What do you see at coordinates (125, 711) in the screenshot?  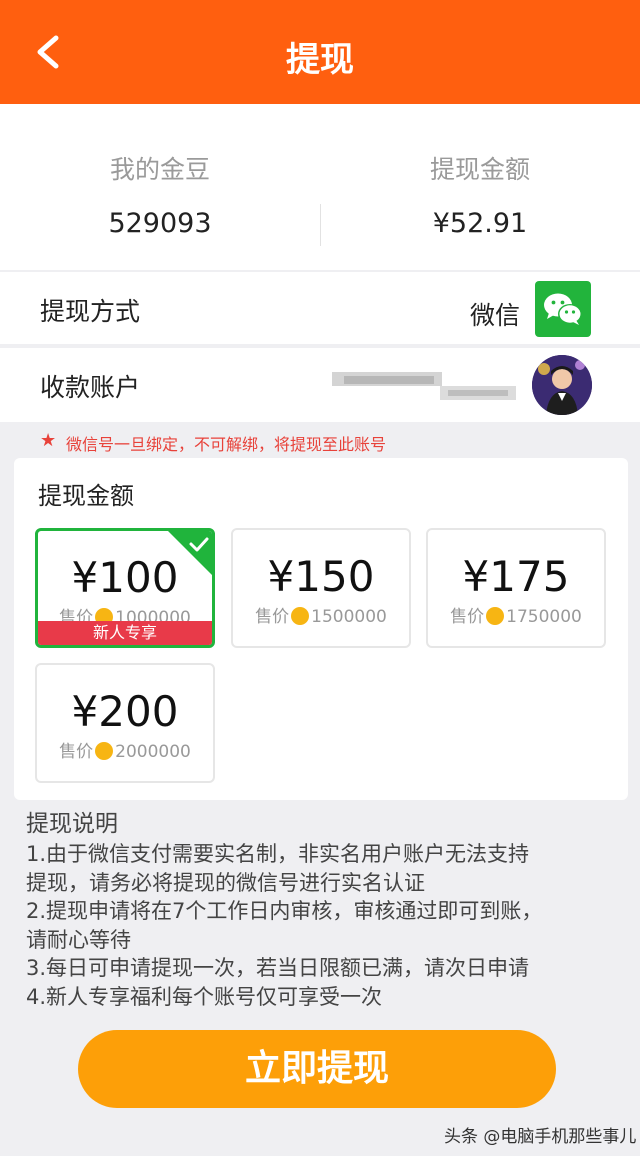 I see `option-amount: ¥200` at bounding box center [125, 711].